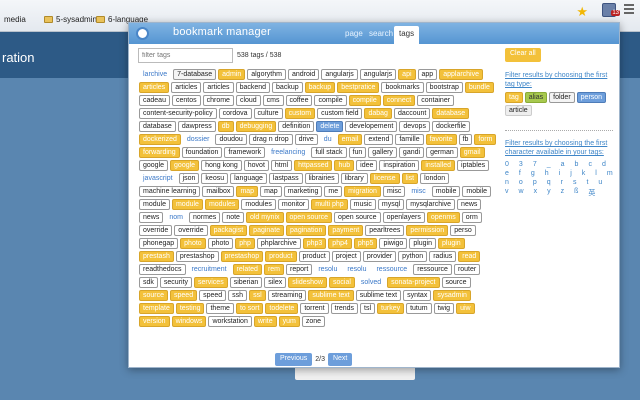  Describe the element at coordinates (549, 182) in the screenshot. I see `char-filter-item: q` at that location.